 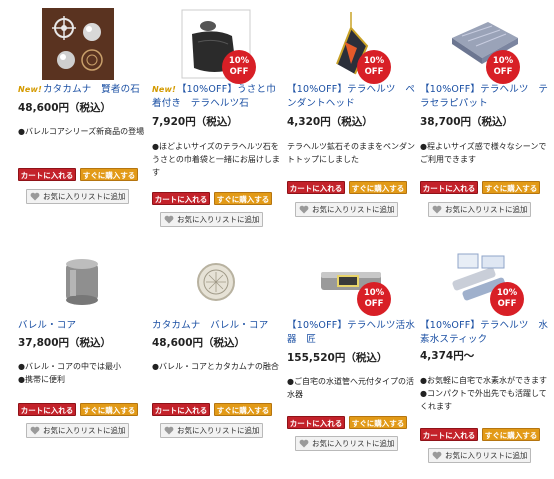 I want to click on product-name: 【10%OFF】テラヘルツ ペンダントヘッド, so click(x=352, y=97).